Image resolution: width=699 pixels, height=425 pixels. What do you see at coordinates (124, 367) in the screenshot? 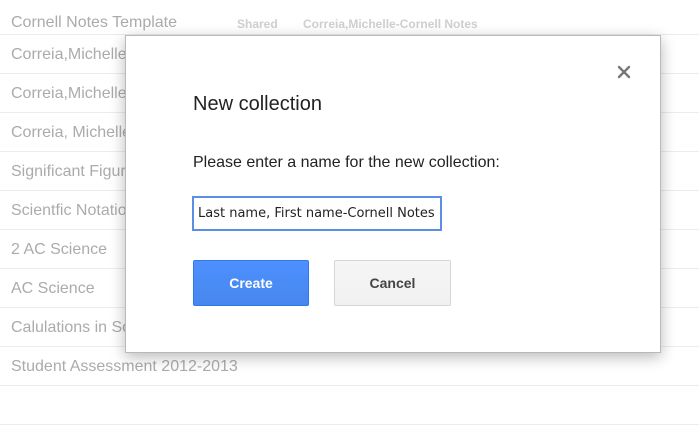
I see `document-title: Student Assessment 2012-2013` at bounding box center [124, 367].